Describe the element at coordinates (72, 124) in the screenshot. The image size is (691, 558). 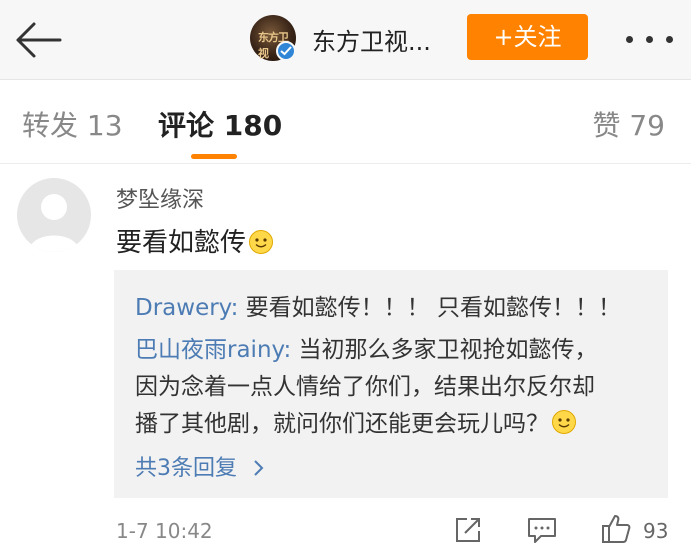
I see `tab-repost: 转发 13` at that location.